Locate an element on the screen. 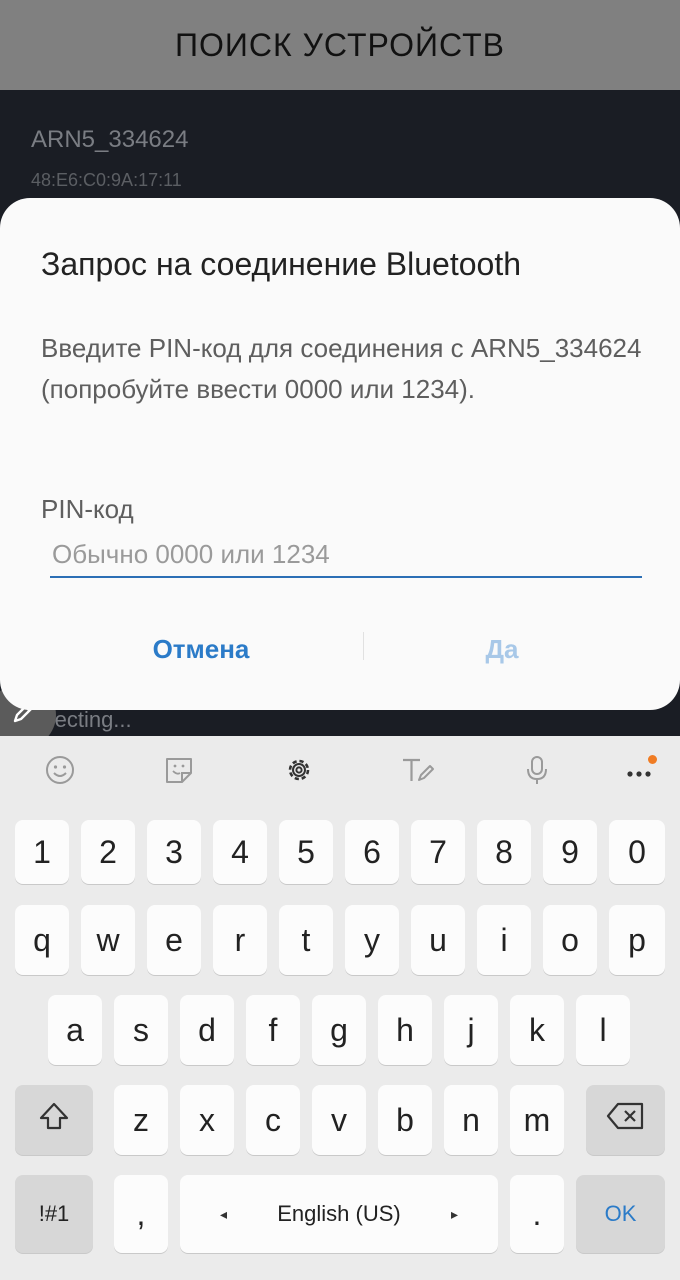  ok-button: Да is located at coordinates (502, 649).